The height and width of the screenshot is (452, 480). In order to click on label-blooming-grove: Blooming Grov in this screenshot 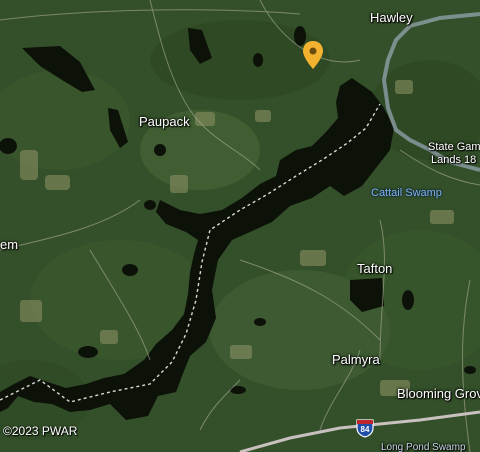, I will do `click(438, 393)`.